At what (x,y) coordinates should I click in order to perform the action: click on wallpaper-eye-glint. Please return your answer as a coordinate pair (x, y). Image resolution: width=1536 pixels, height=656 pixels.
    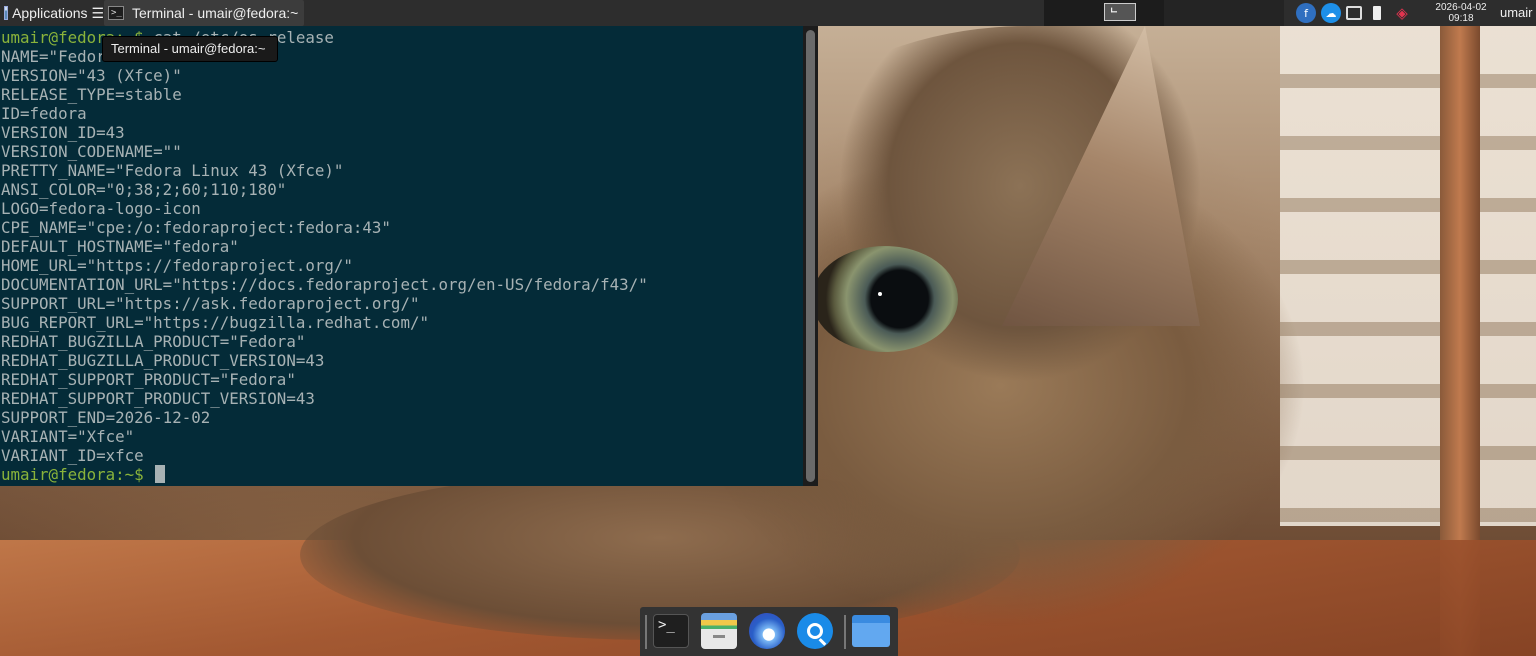
    Looking at the image, I should click on (880, 294).